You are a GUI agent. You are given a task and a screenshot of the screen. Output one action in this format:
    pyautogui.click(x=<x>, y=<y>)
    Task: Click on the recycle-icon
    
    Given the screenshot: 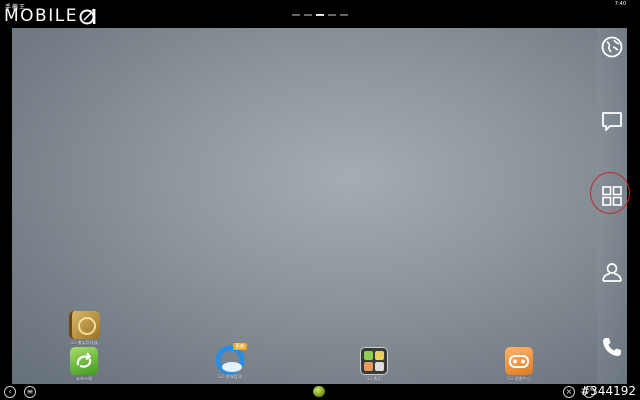 What is the action you would take?
    pyautogui.click(x=84, y=361)
    